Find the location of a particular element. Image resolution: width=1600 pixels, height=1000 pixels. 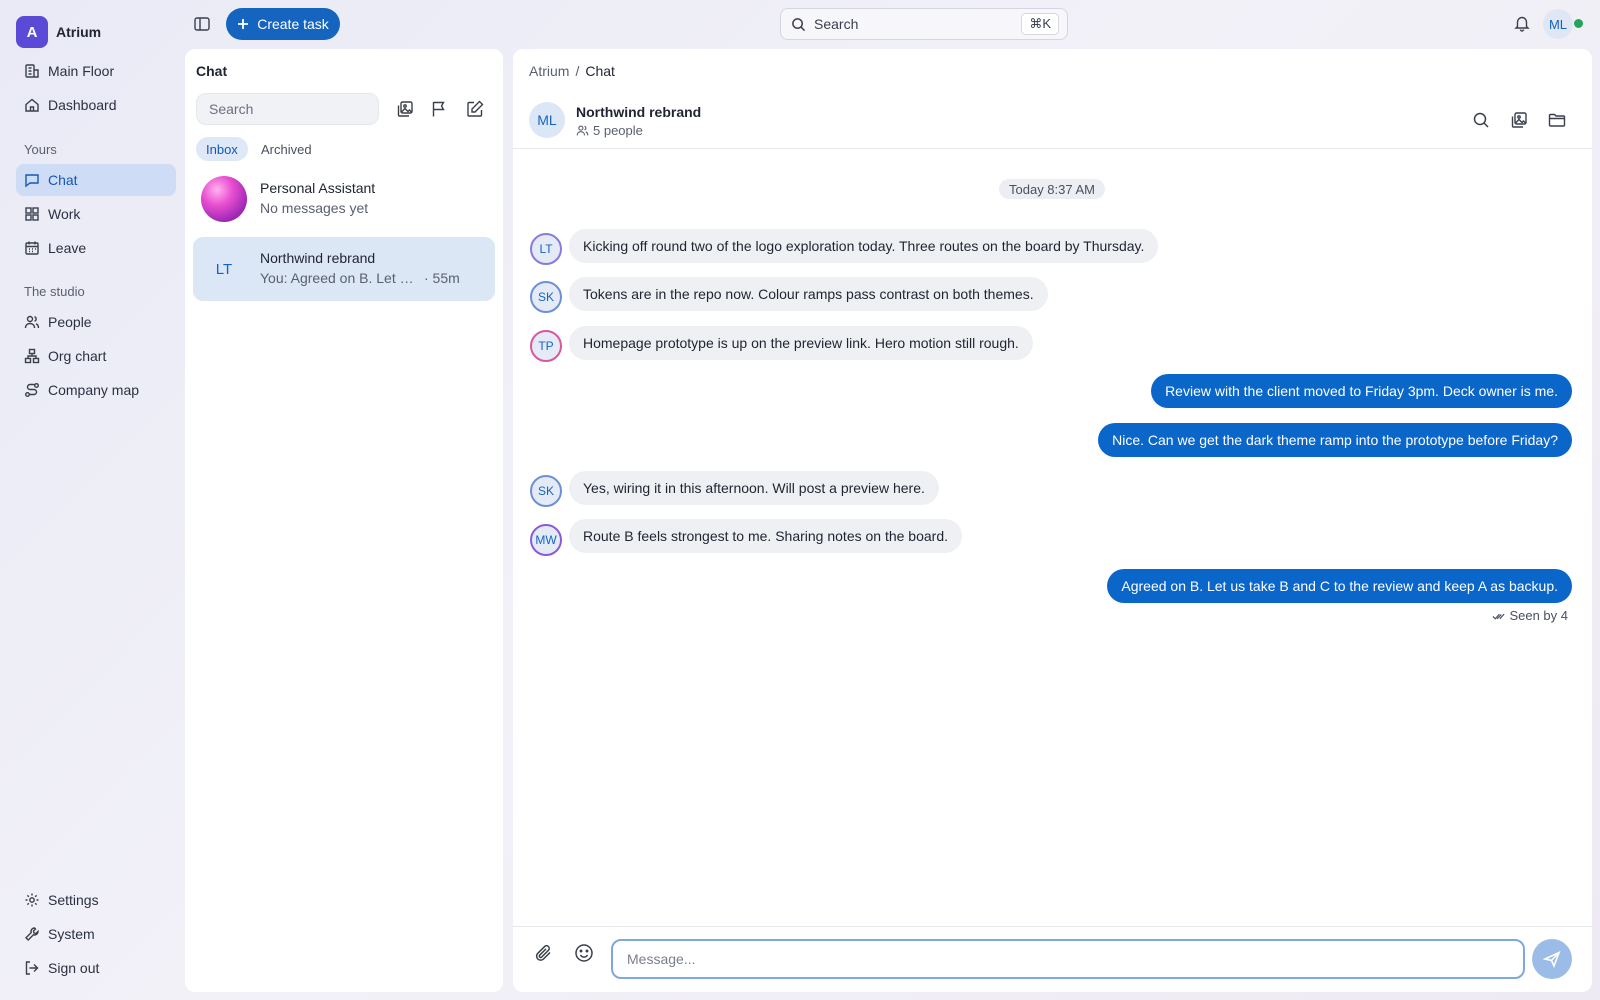

plus-icon is located at coordinates (243, 24).